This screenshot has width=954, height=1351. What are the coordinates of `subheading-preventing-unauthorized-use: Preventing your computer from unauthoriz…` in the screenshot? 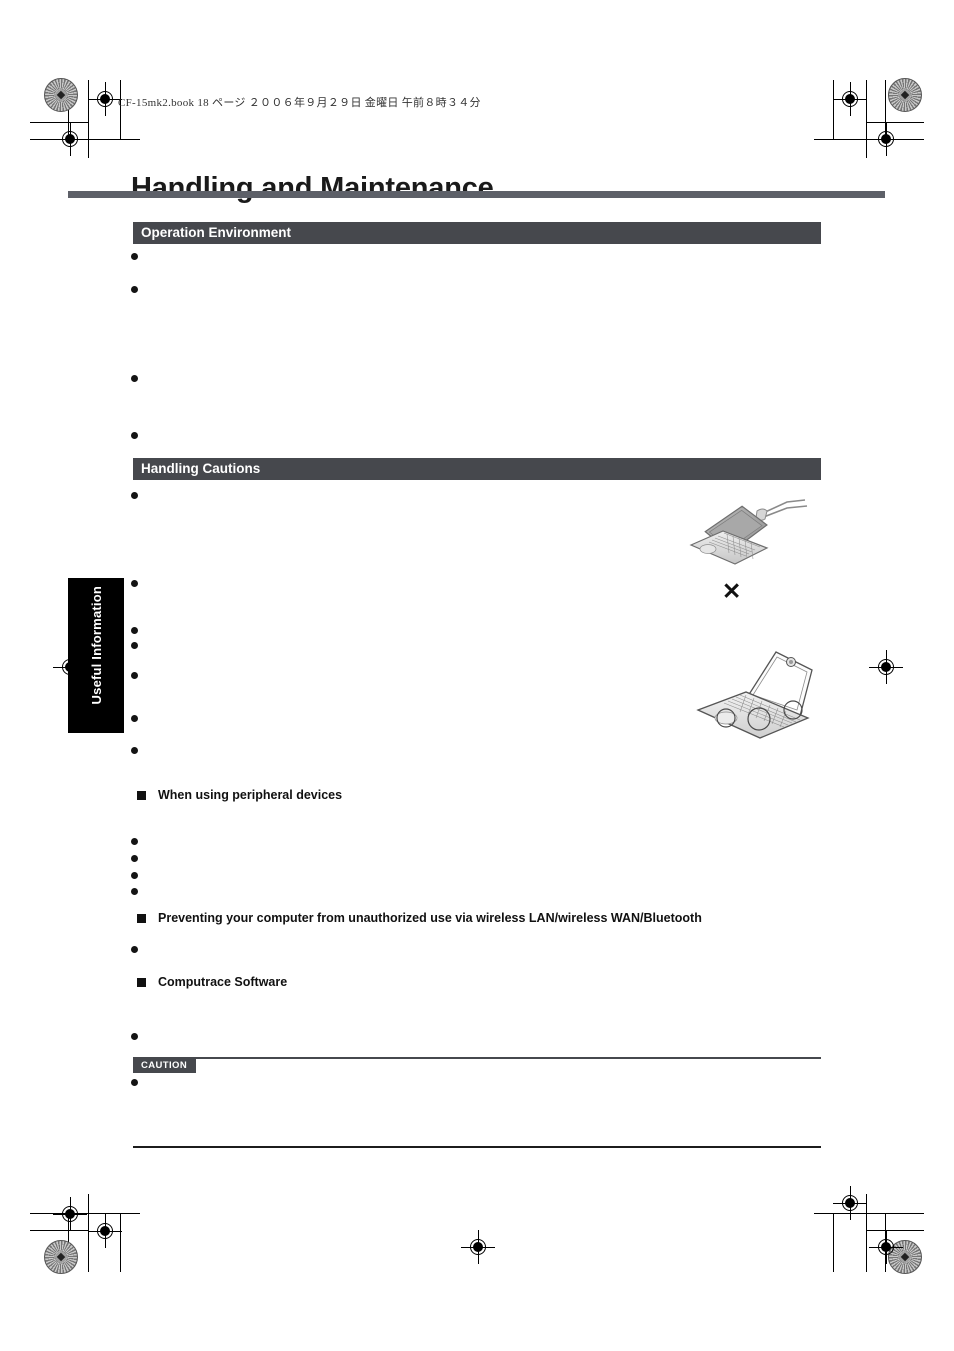 It's located at (419, 918).